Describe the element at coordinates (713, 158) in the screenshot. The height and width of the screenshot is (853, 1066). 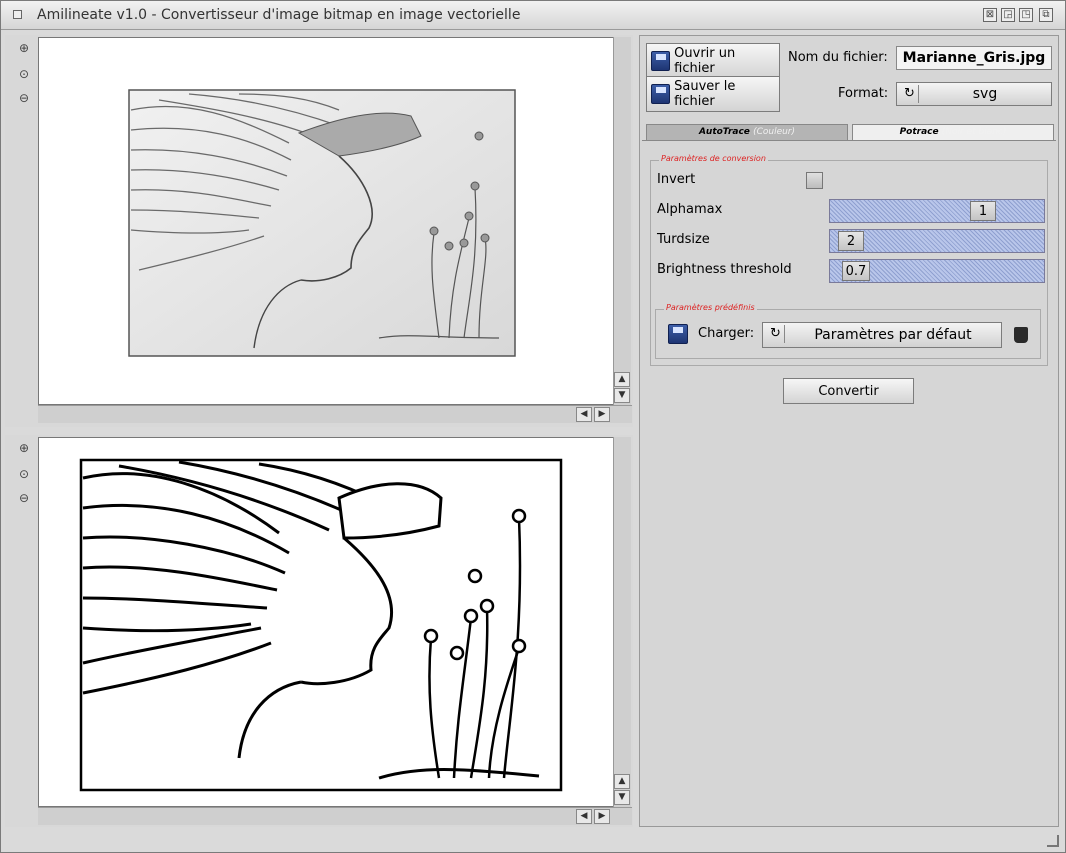
I see `conversion-legend: Paramètres de conversion` at that location.